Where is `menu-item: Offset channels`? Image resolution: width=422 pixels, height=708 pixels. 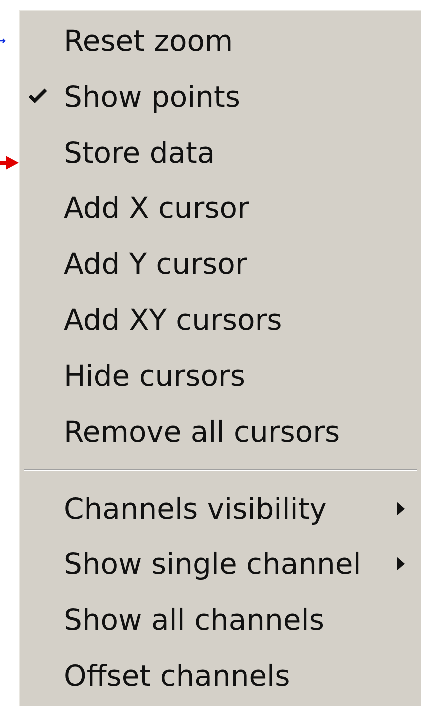 menu-item: Offset channels is located at coordinates (220, 676).